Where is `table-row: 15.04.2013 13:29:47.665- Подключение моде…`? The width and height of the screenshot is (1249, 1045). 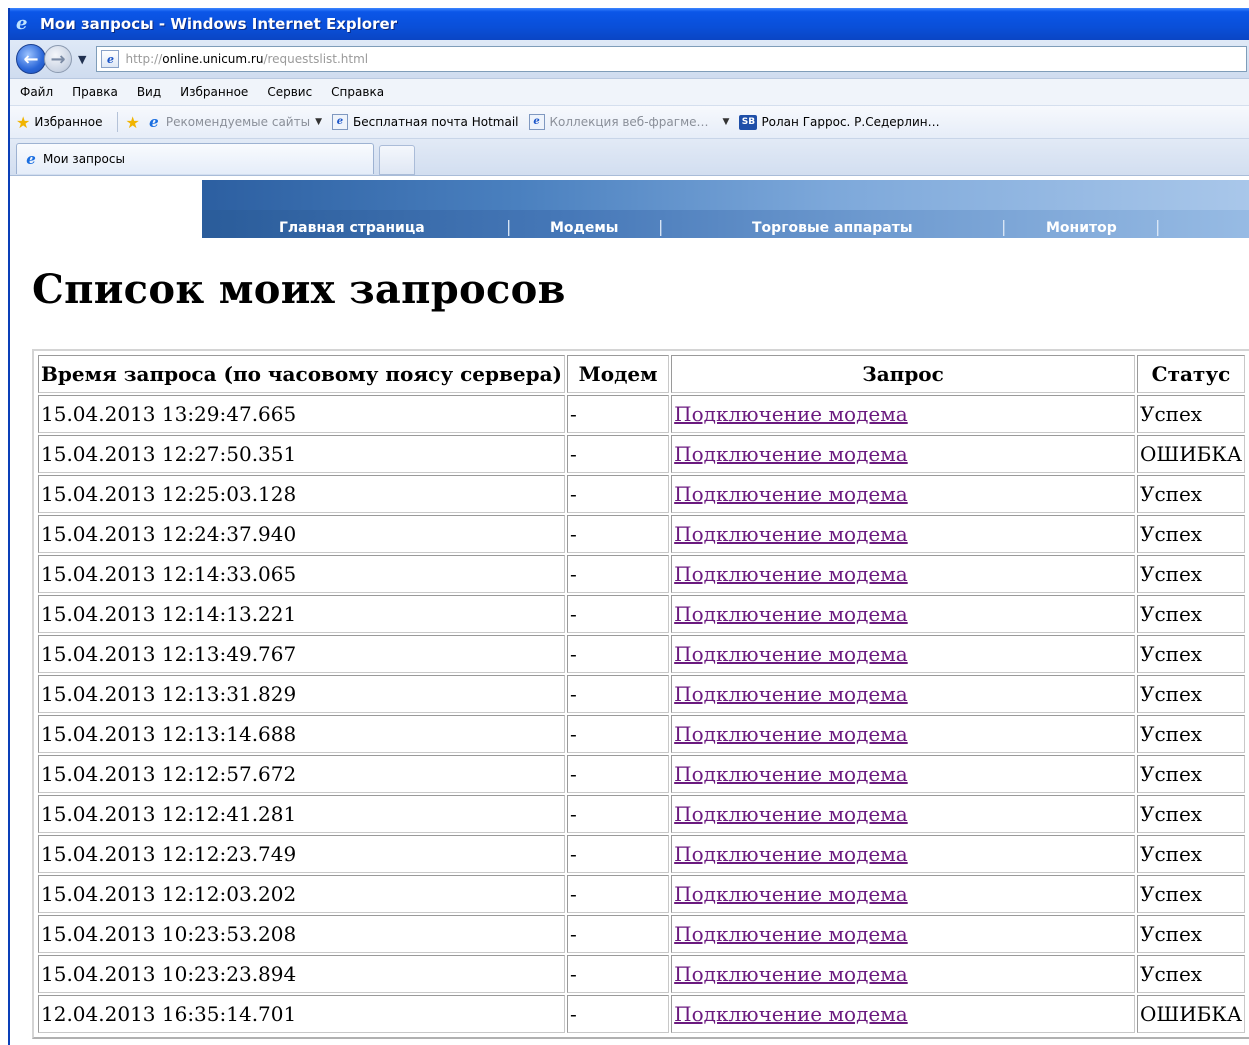
table-row: 15.04.2013 13:29:47.665- Подключение моде… is located at coordinates (641, 414).